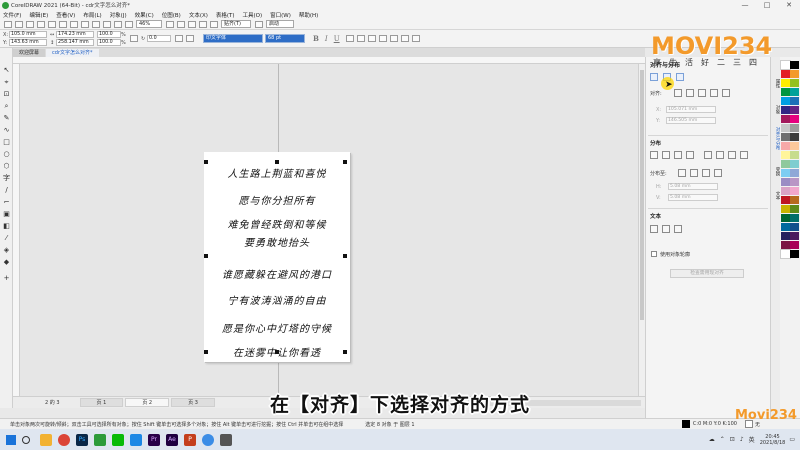  Describe the element at coordinates (349, 38) in the screenshot. I see `text-align-icon` at that location.